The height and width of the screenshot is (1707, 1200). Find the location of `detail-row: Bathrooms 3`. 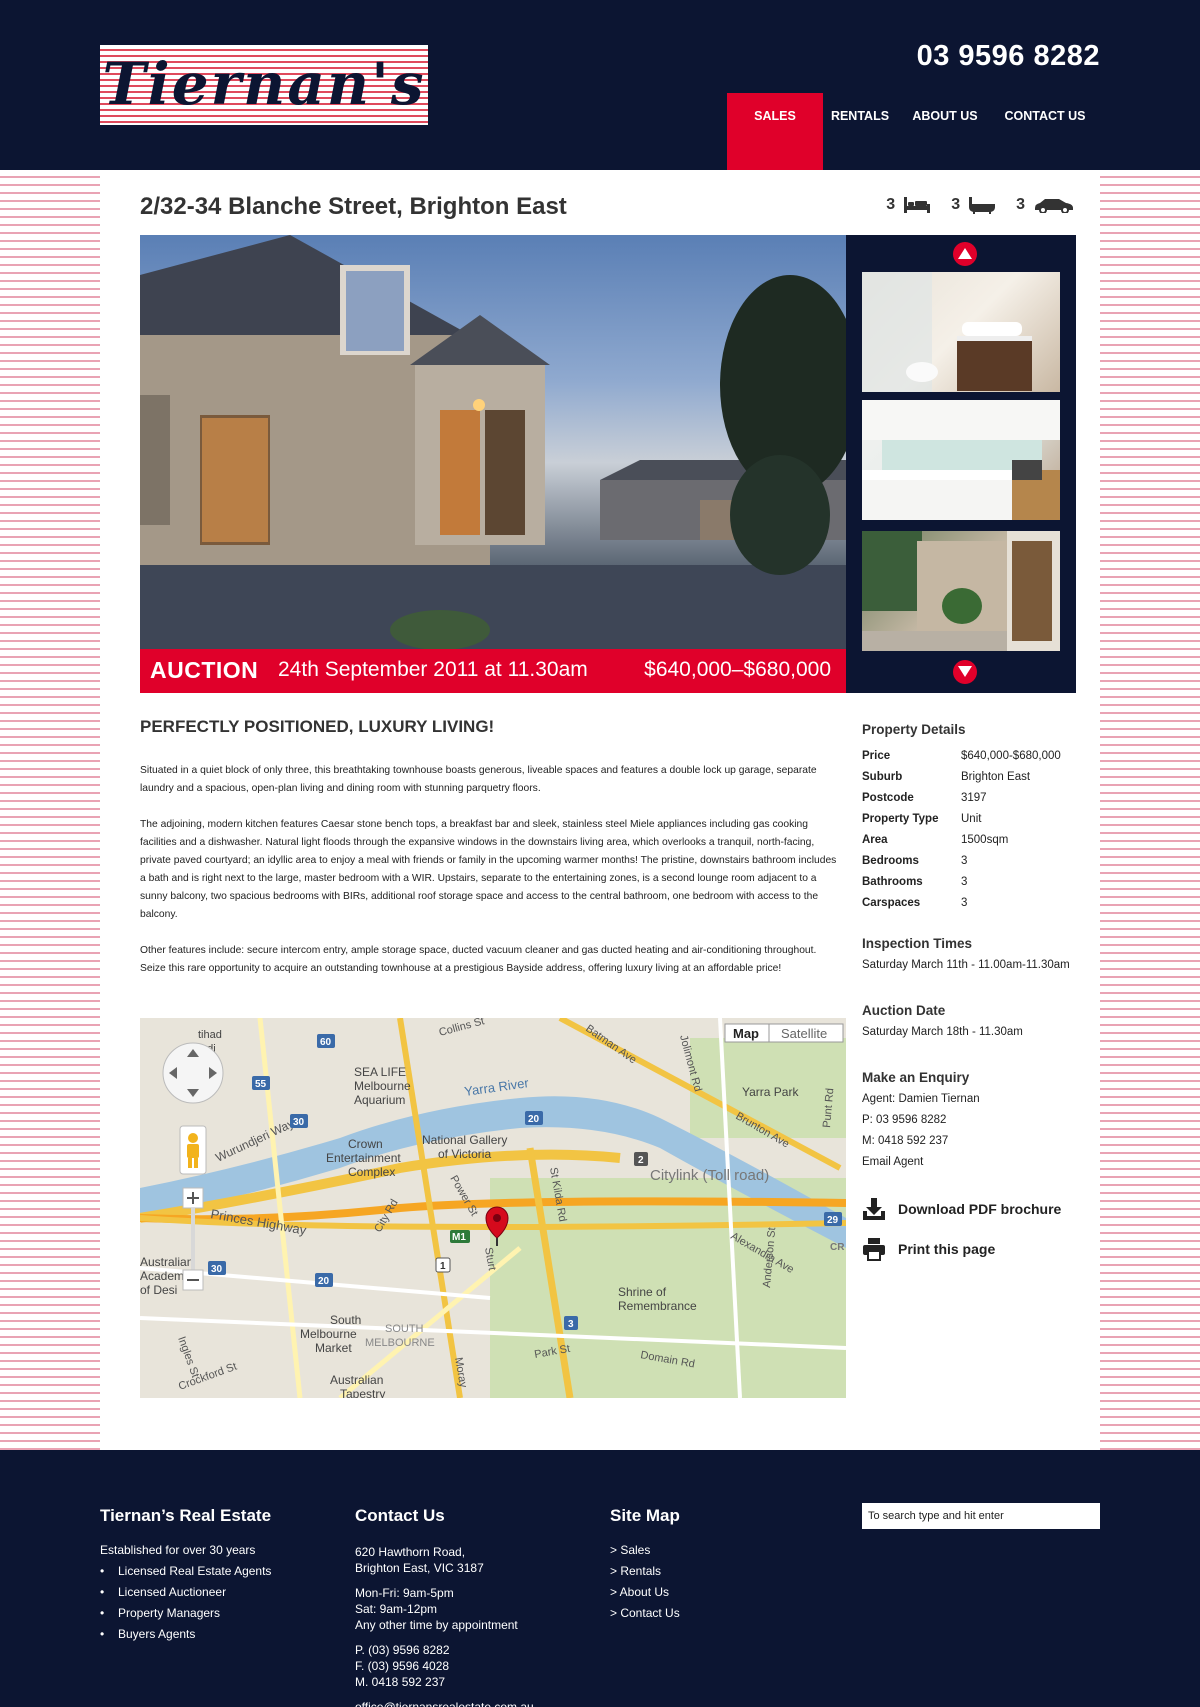

detail-row: Bathrooms 3 is located at coordinates (977, 881).